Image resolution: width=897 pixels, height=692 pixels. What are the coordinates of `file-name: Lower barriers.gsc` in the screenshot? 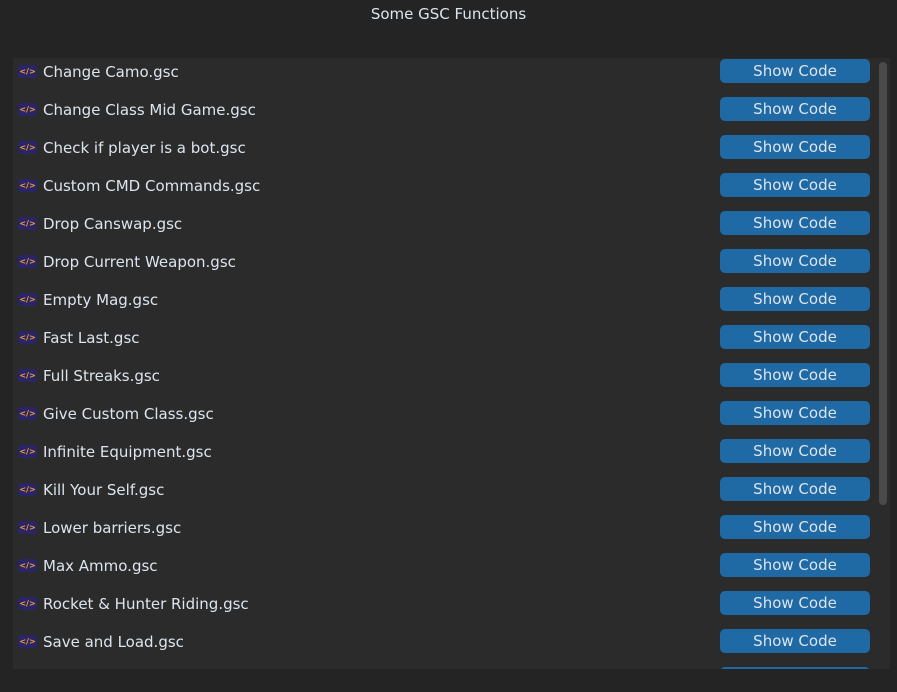 It's located at (112, 528).